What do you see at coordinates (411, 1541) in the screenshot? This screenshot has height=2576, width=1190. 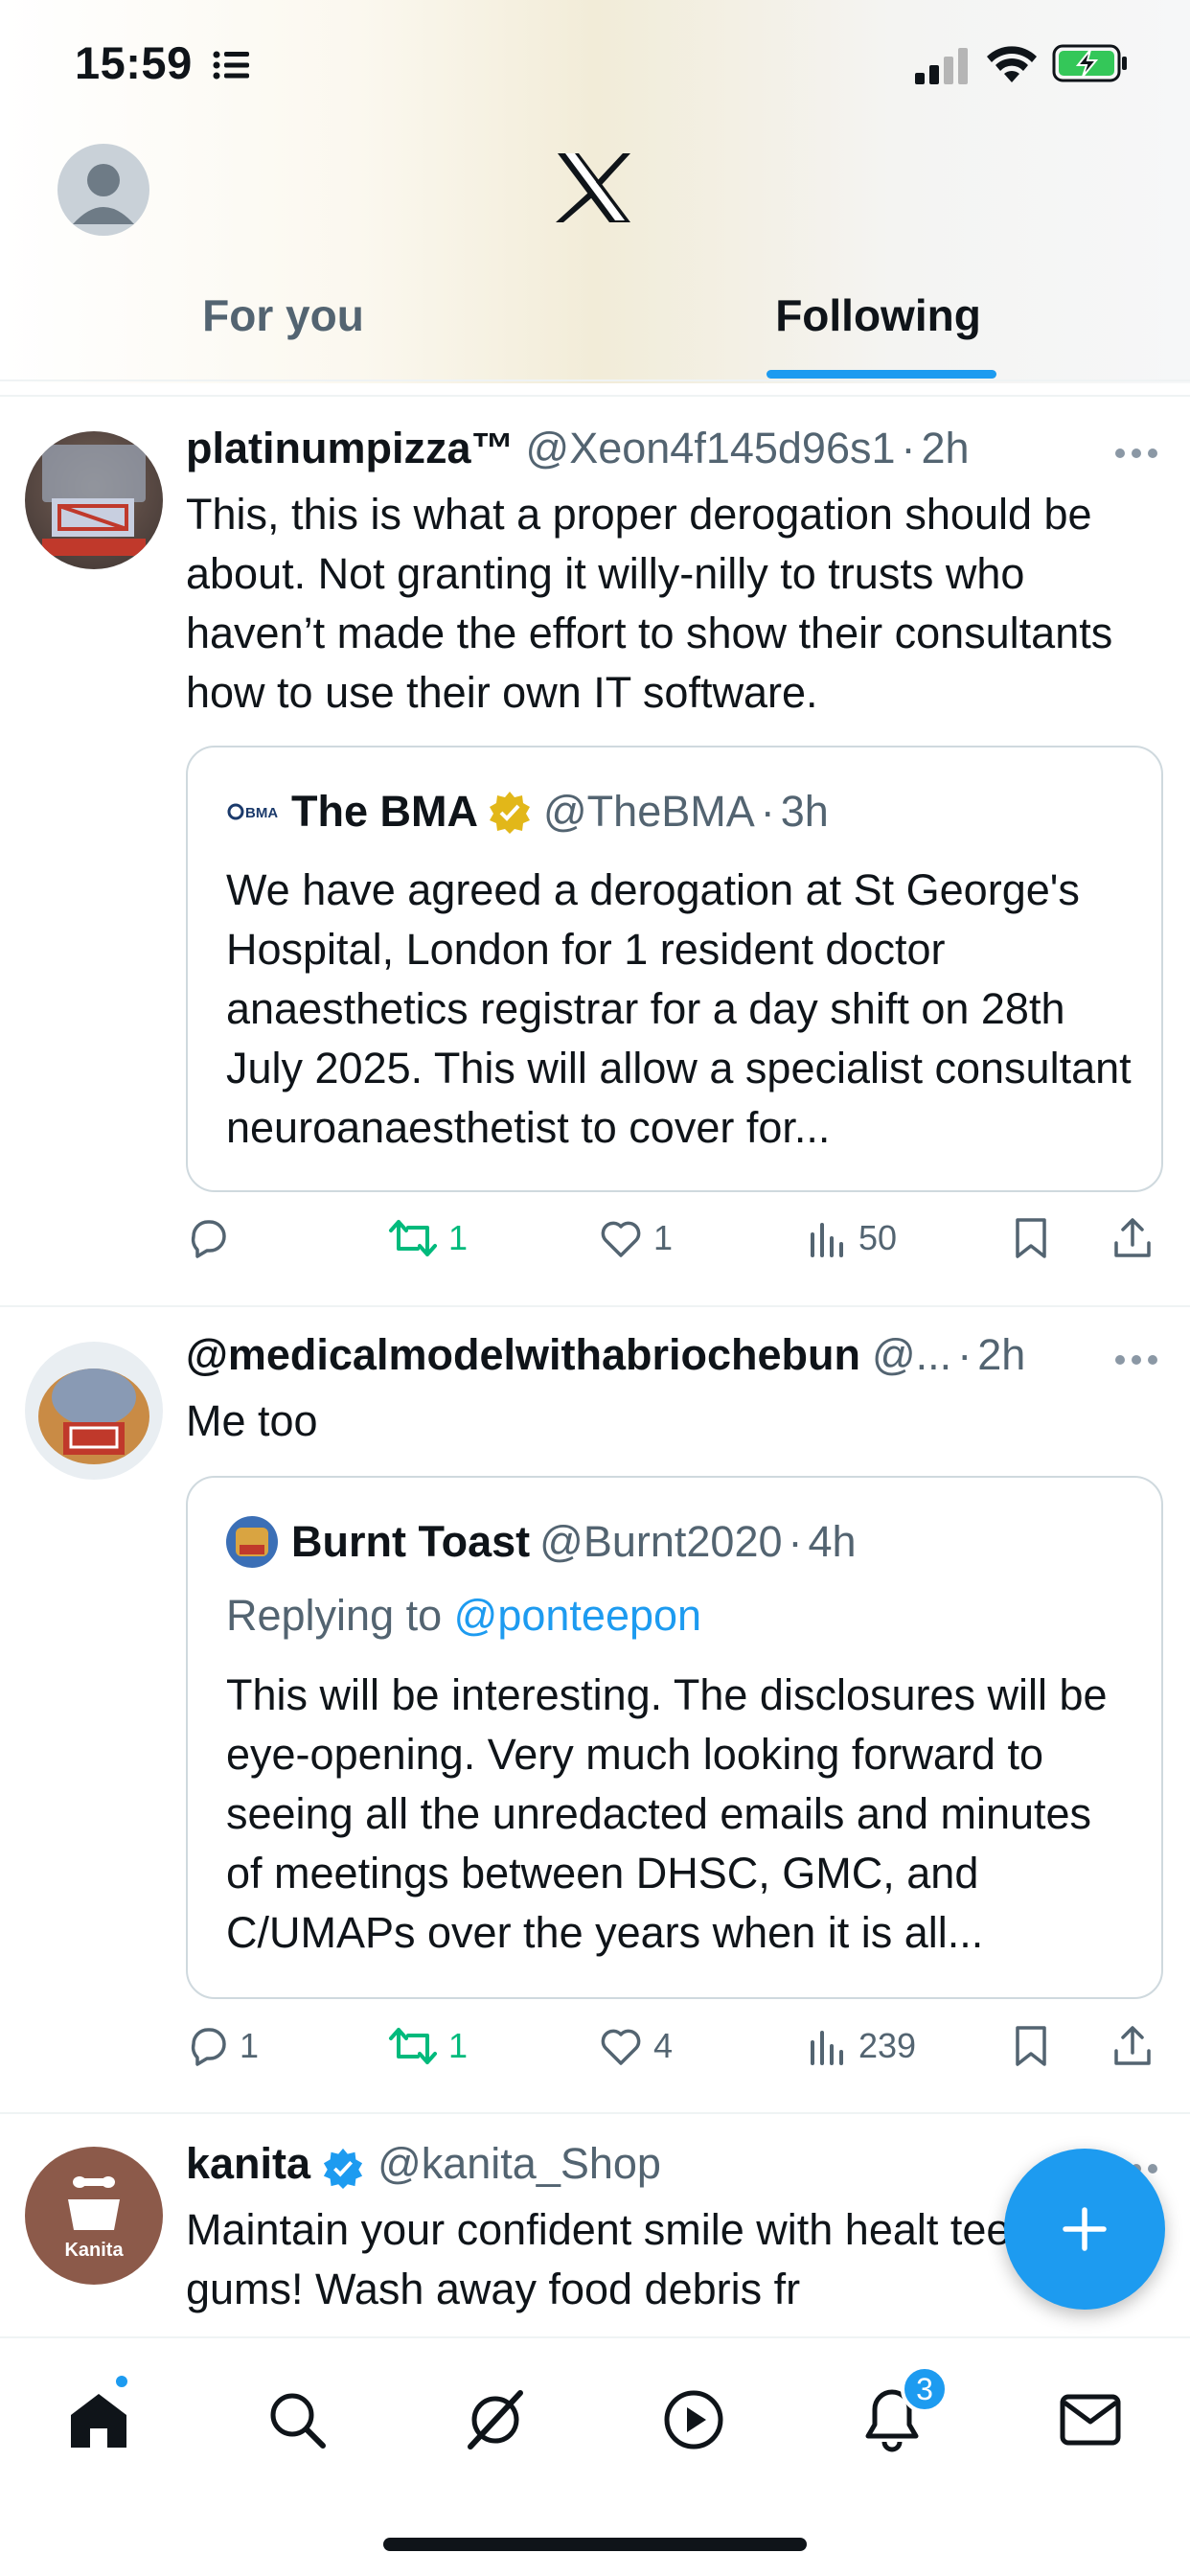 I see `quote-author-name: Burnt Toast` at bounding box center [411, 1541].